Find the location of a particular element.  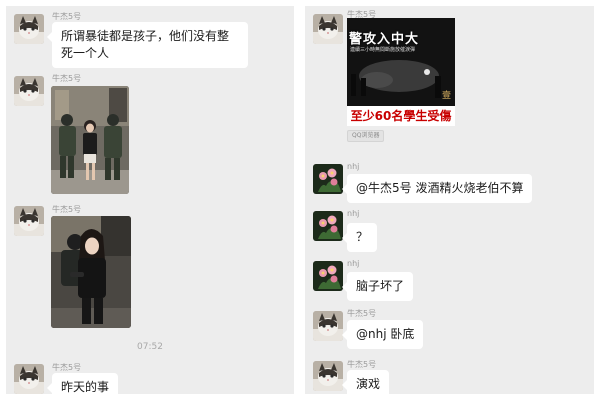

message-bubble: @牛杰5号 泼酒精火烧老伯不算 is located at coordinates (437, 188).